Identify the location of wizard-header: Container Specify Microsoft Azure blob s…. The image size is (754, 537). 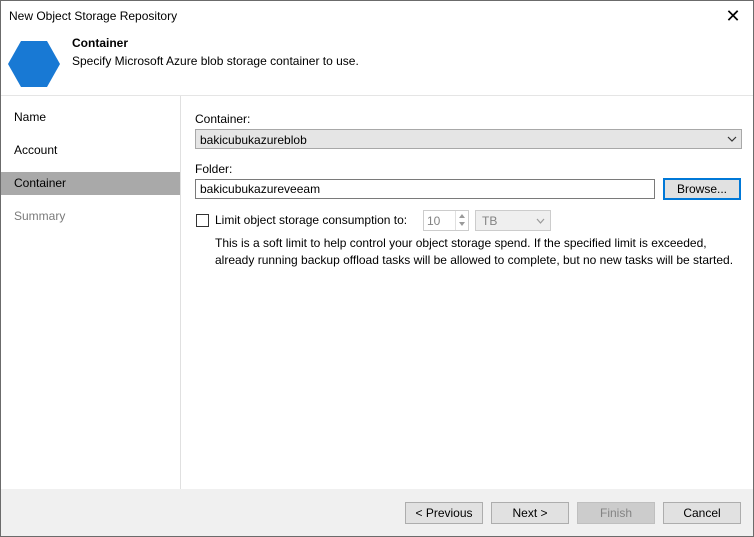
(377, 63).